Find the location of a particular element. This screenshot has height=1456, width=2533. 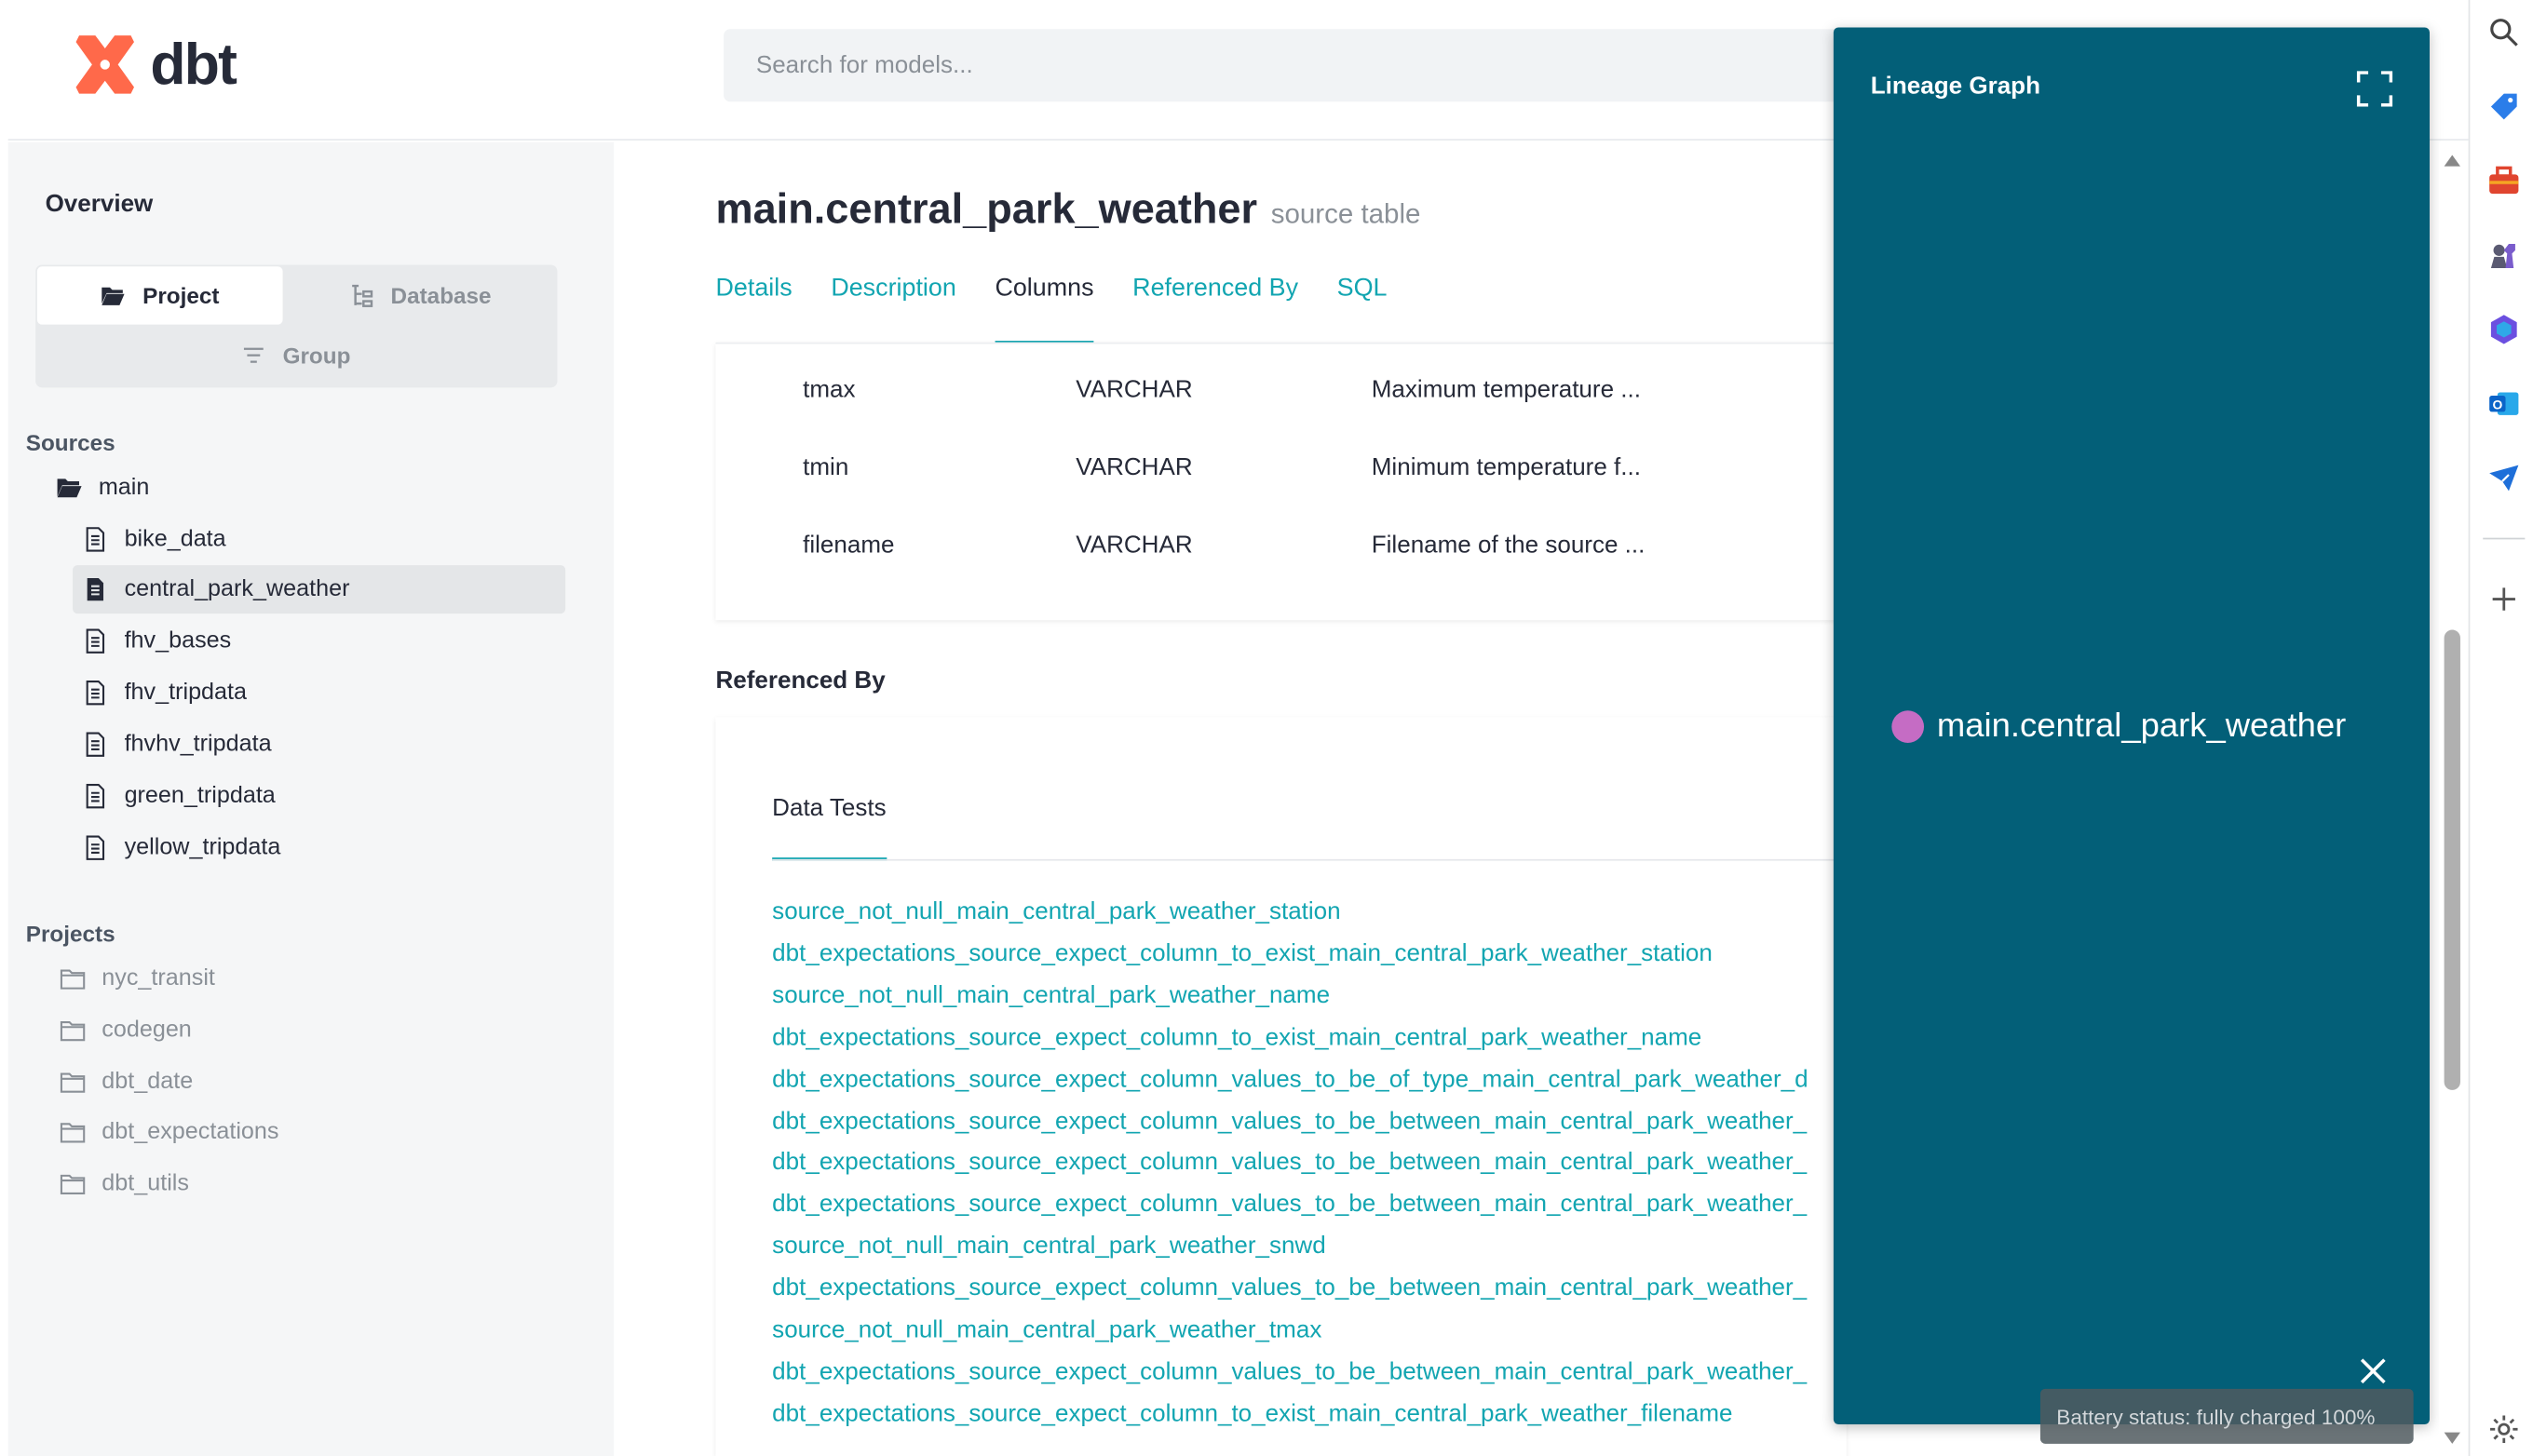

database-view-button: Database is located at coordinates (420, 295).